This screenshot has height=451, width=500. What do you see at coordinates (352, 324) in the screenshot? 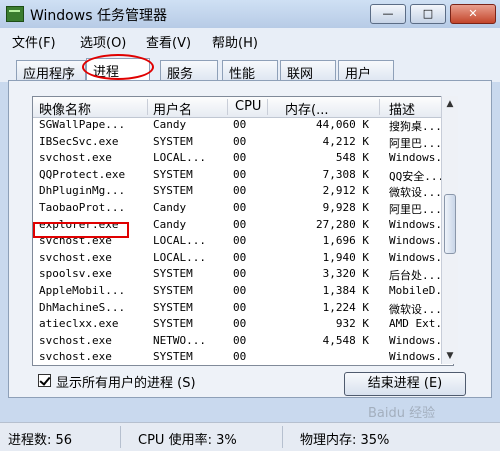
I see `row-memory: 932 K` at bounding box center [352, 324].